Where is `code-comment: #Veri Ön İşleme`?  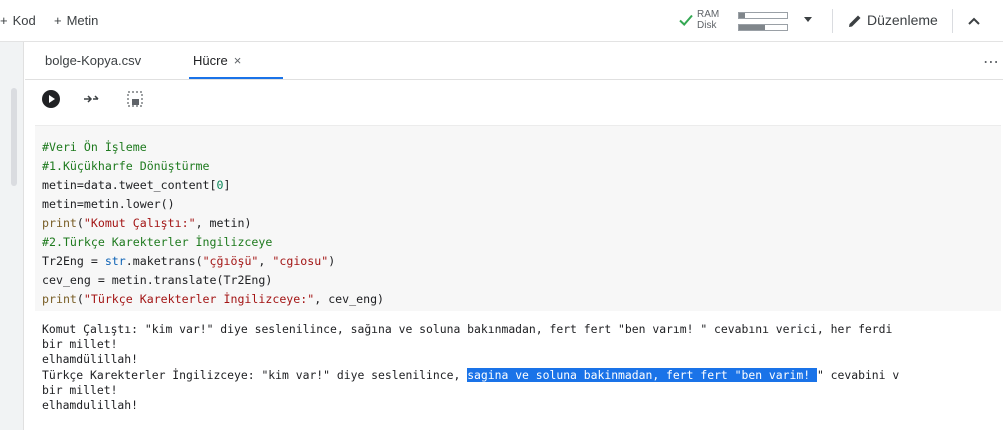 code-comment: #Veri Ön İşleme is located at coordinates (94, 147).